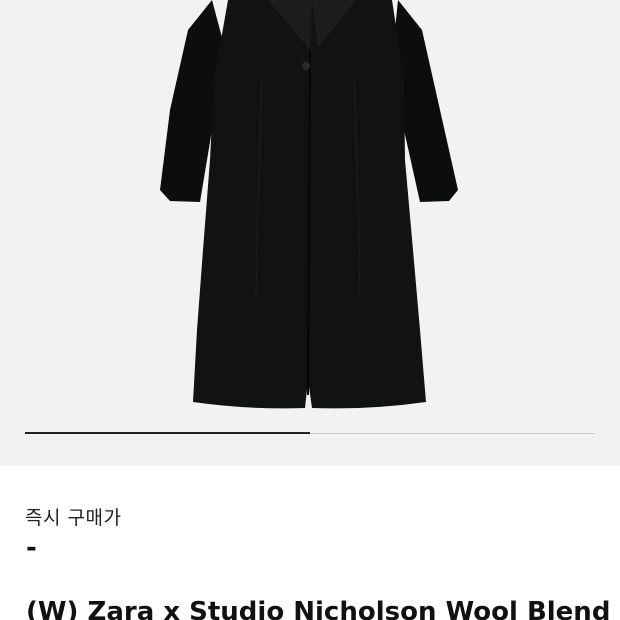  What do you see at coordinates (31, 548) in the screenshot?
I see `instant-buy-price-value: -` at bounding box center [31, 548].